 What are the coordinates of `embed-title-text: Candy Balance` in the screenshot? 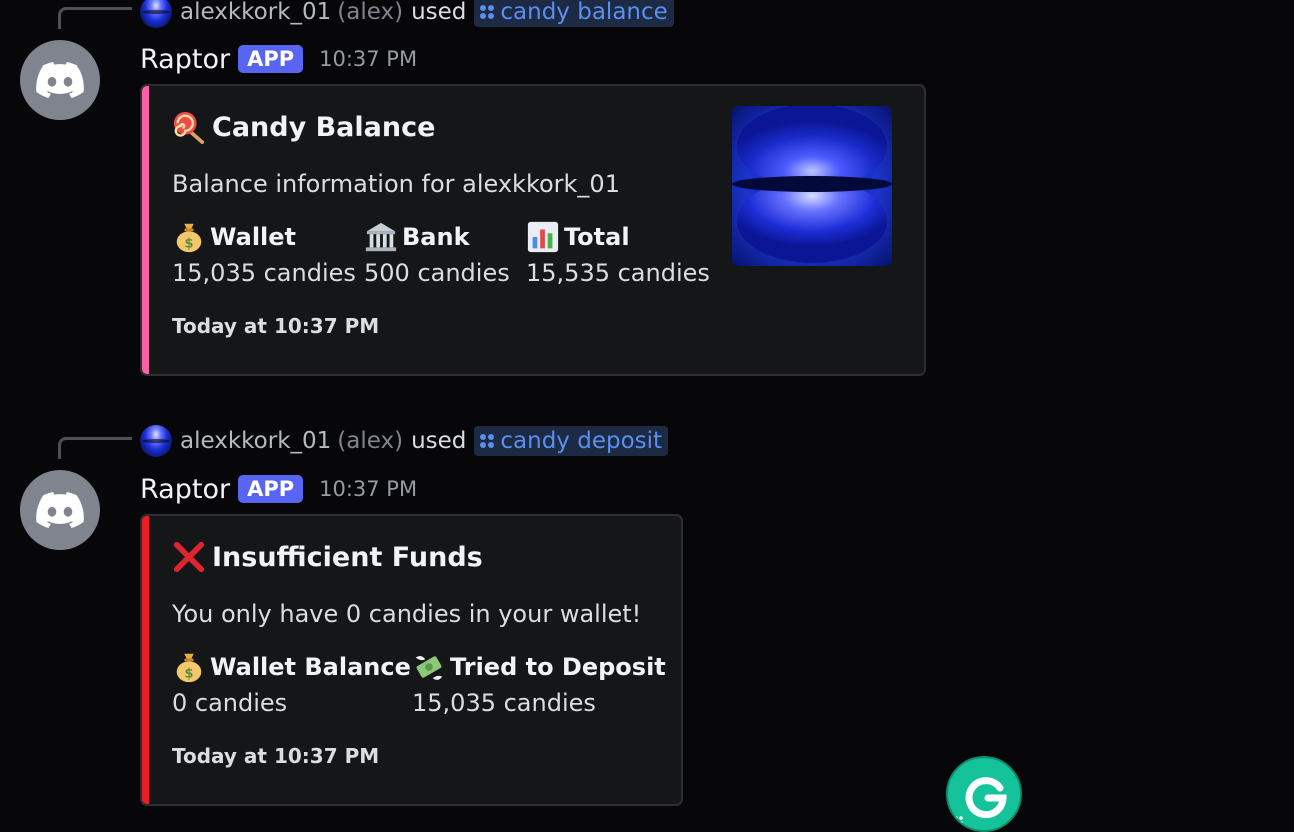 It's located at (324, 127).